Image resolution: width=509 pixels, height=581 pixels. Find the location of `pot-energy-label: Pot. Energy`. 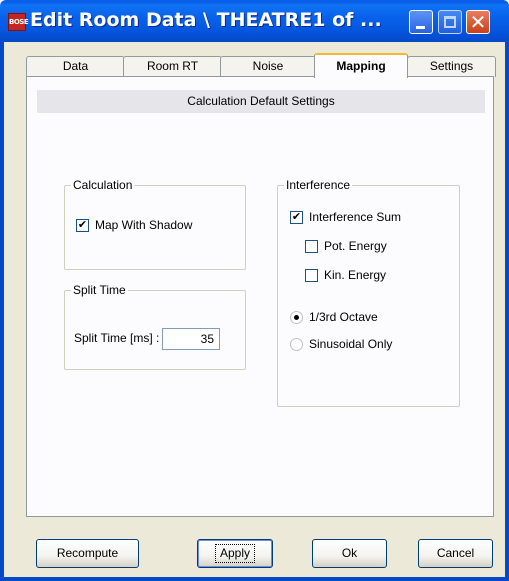

pot-energy-label: Pot. Energy is located at coordinates (355, 246).